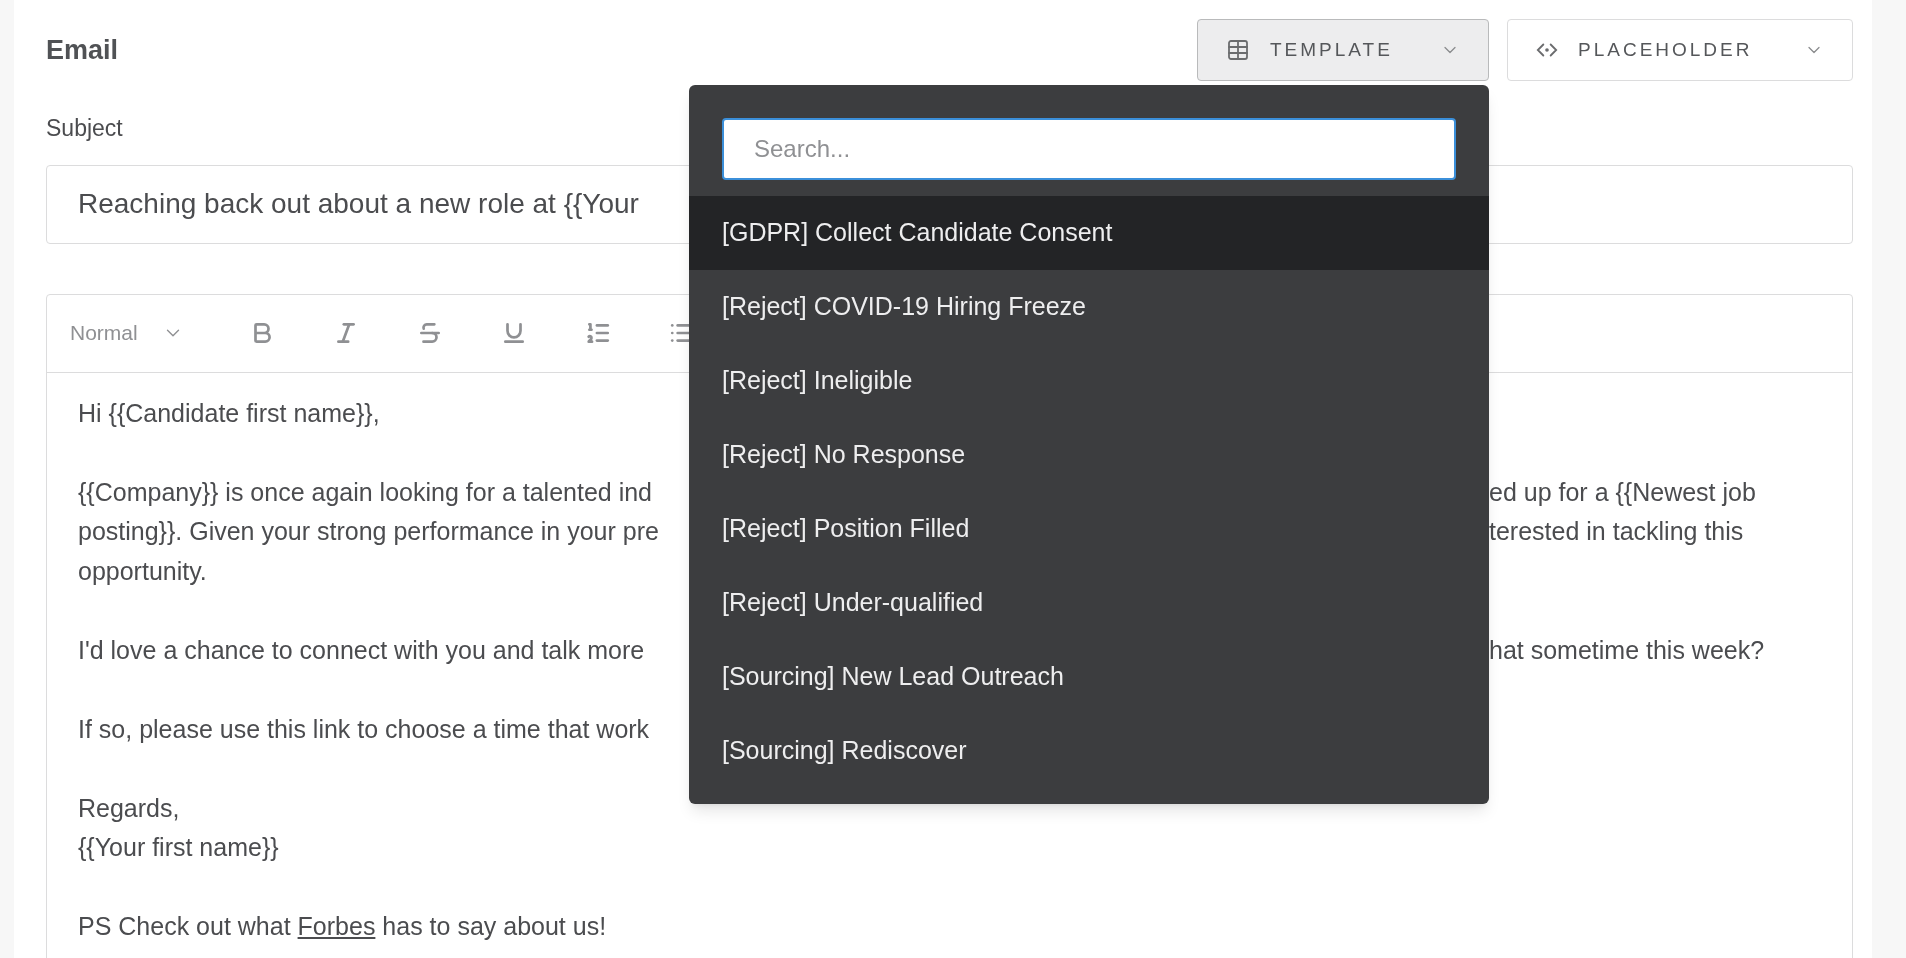  What do you see at coordinates (1343, 50) in the screenshot?
I see `template-button: TEMPLATE` at bounding box center [1343, 50].